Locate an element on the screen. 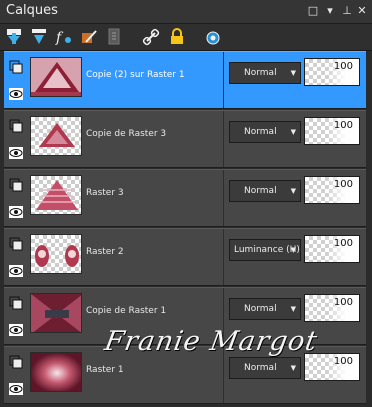  lock-icon is located at coordinates (177, 37).